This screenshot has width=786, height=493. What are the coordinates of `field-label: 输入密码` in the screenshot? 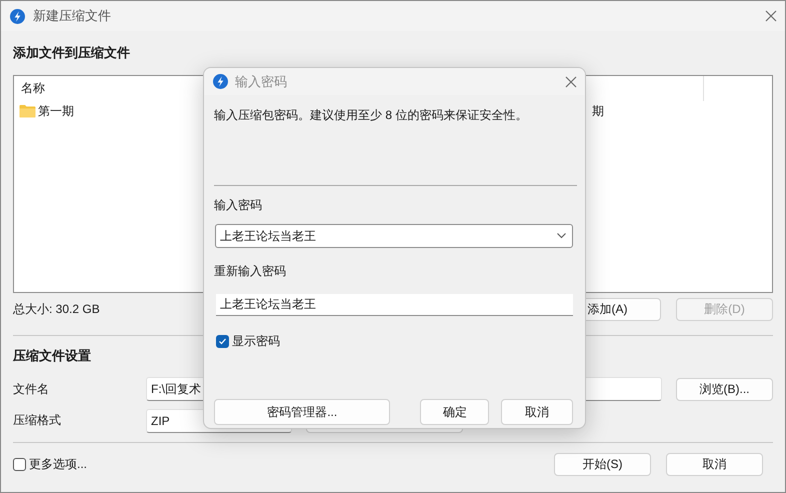 It's located at (238, 205).